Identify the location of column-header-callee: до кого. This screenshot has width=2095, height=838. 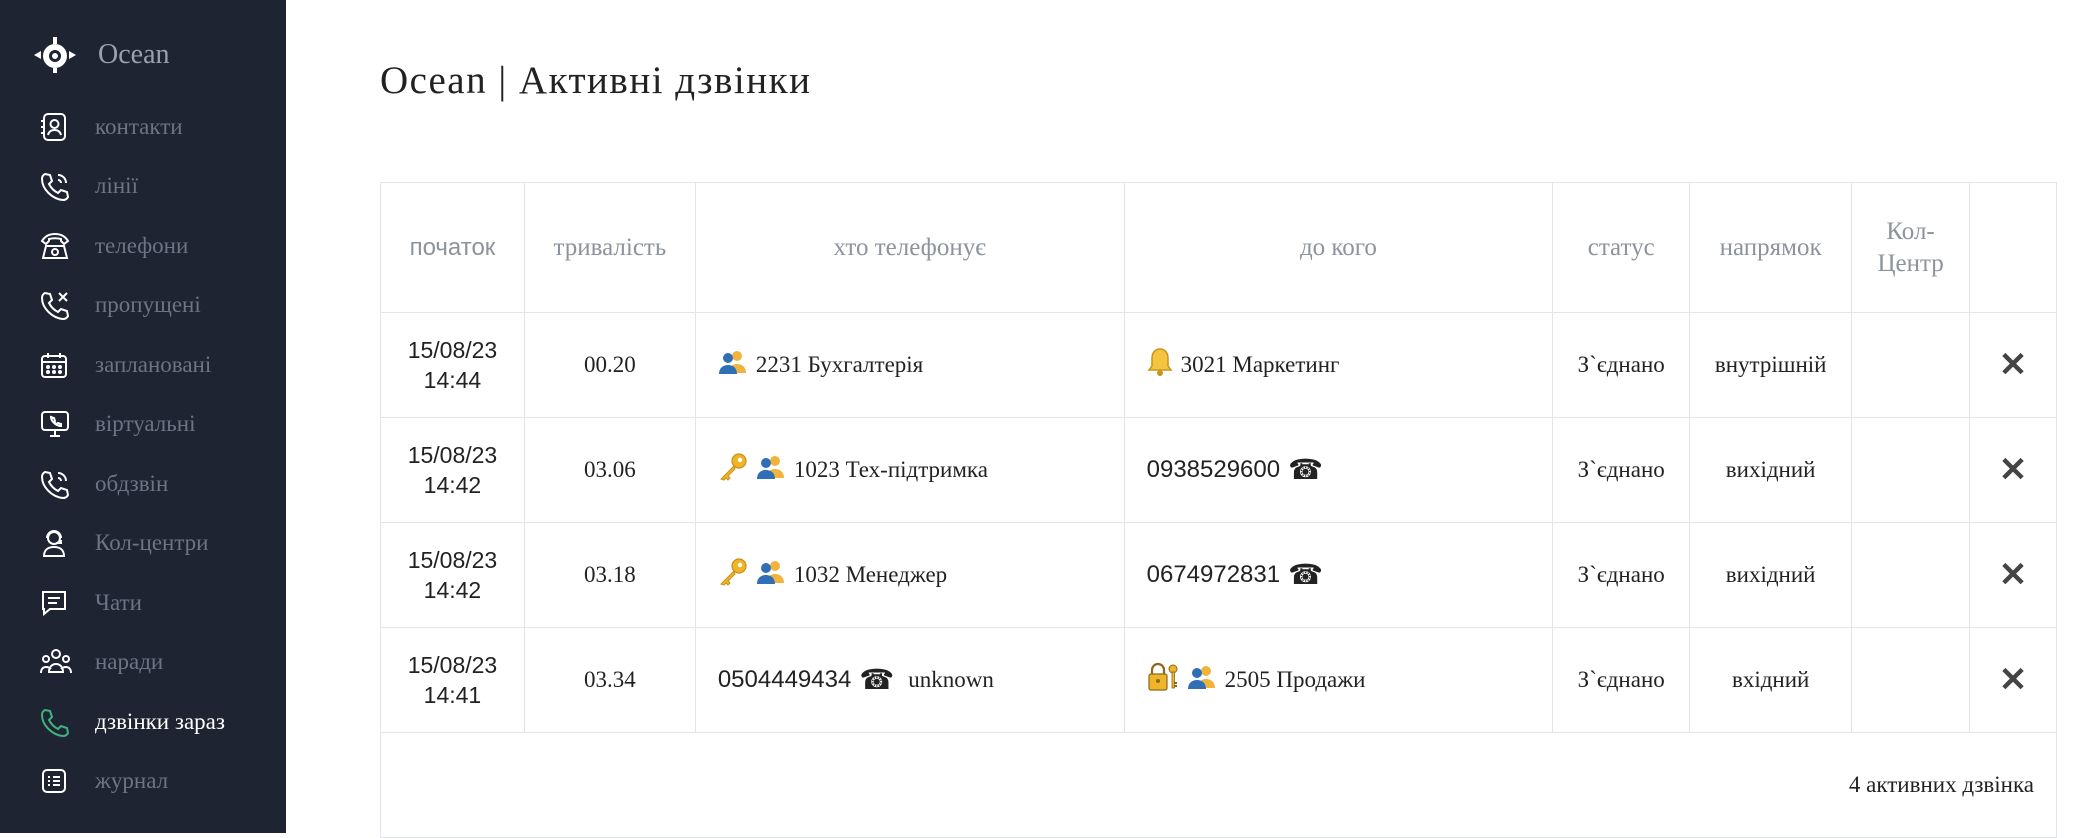
(1338, 247).